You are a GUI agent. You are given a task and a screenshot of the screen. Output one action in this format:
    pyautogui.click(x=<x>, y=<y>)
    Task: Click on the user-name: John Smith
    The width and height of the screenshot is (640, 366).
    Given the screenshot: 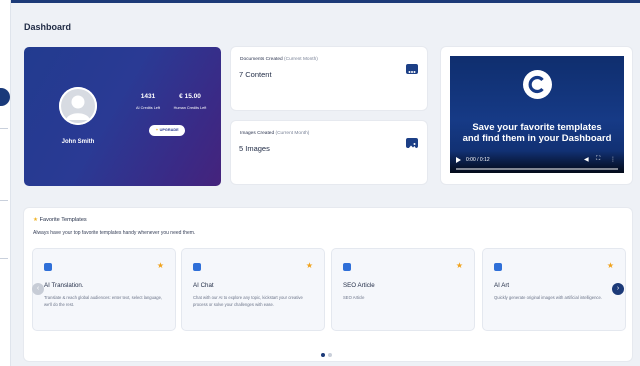 What is the action you would take?
    pyautogui.click(x=78, y=142)
    